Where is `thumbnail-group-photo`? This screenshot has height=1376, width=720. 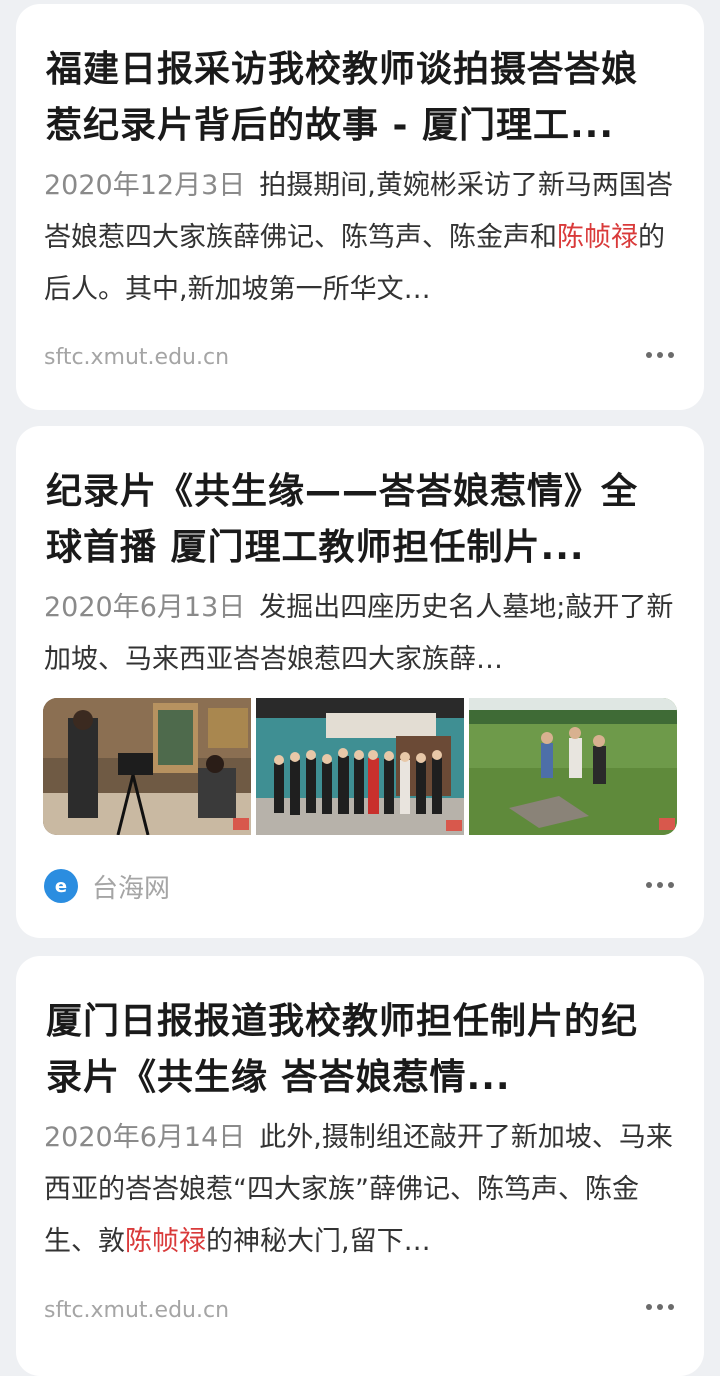 thumbnail-group-photo is located at coordinates (360, 766).